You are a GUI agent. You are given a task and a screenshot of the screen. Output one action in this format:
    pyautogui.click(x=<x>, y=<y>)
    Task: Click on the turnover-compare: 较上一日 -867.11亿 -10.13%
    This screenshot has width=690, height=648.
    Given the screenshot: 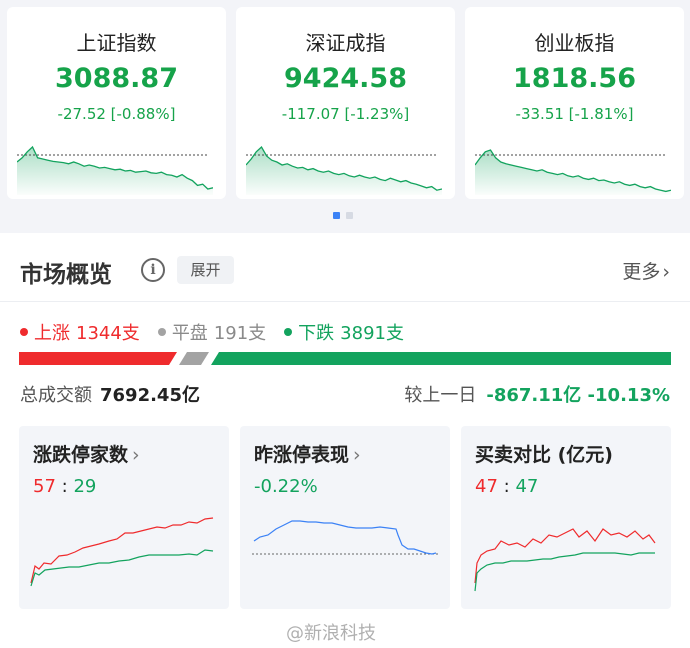 What is the action you would take?
    pyautogui.click(x=537, y=394)
    